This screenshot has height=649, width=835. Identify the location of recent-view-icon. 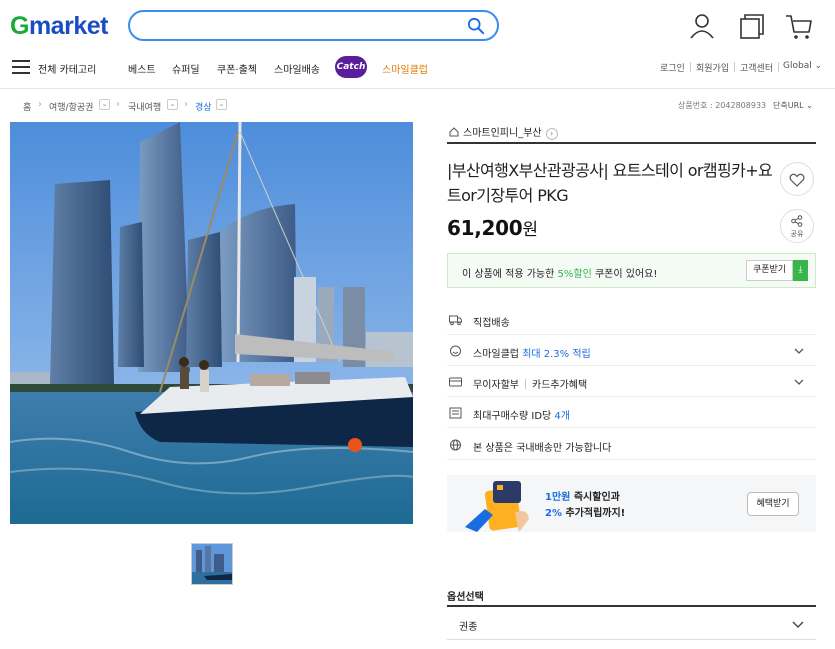
(752, 26).